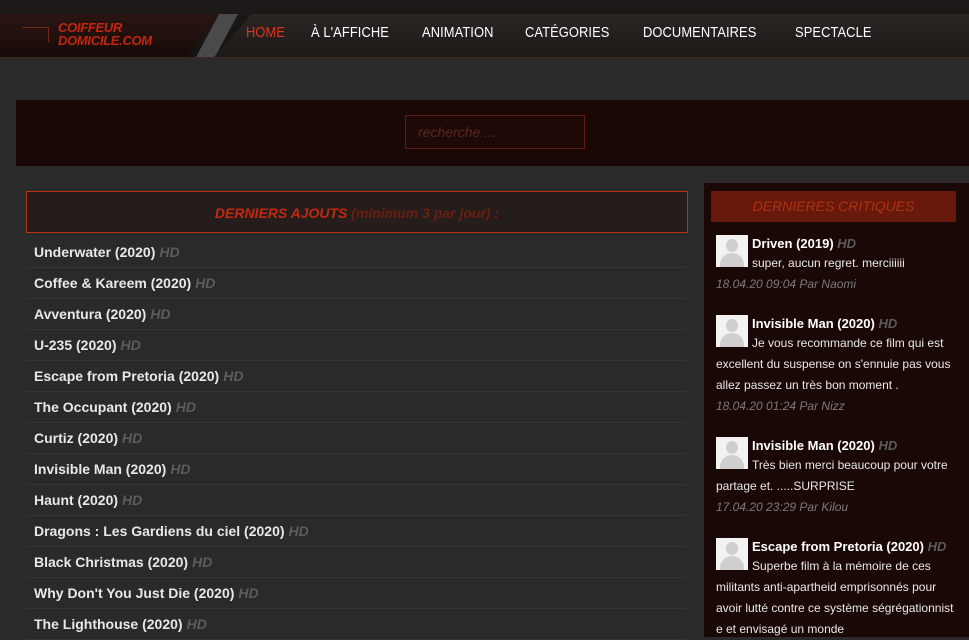 Image resolution: width=969 pixels, height=640 pixels. I want to click on list-item: Curtiz (2020) HD, so click(356, 438).